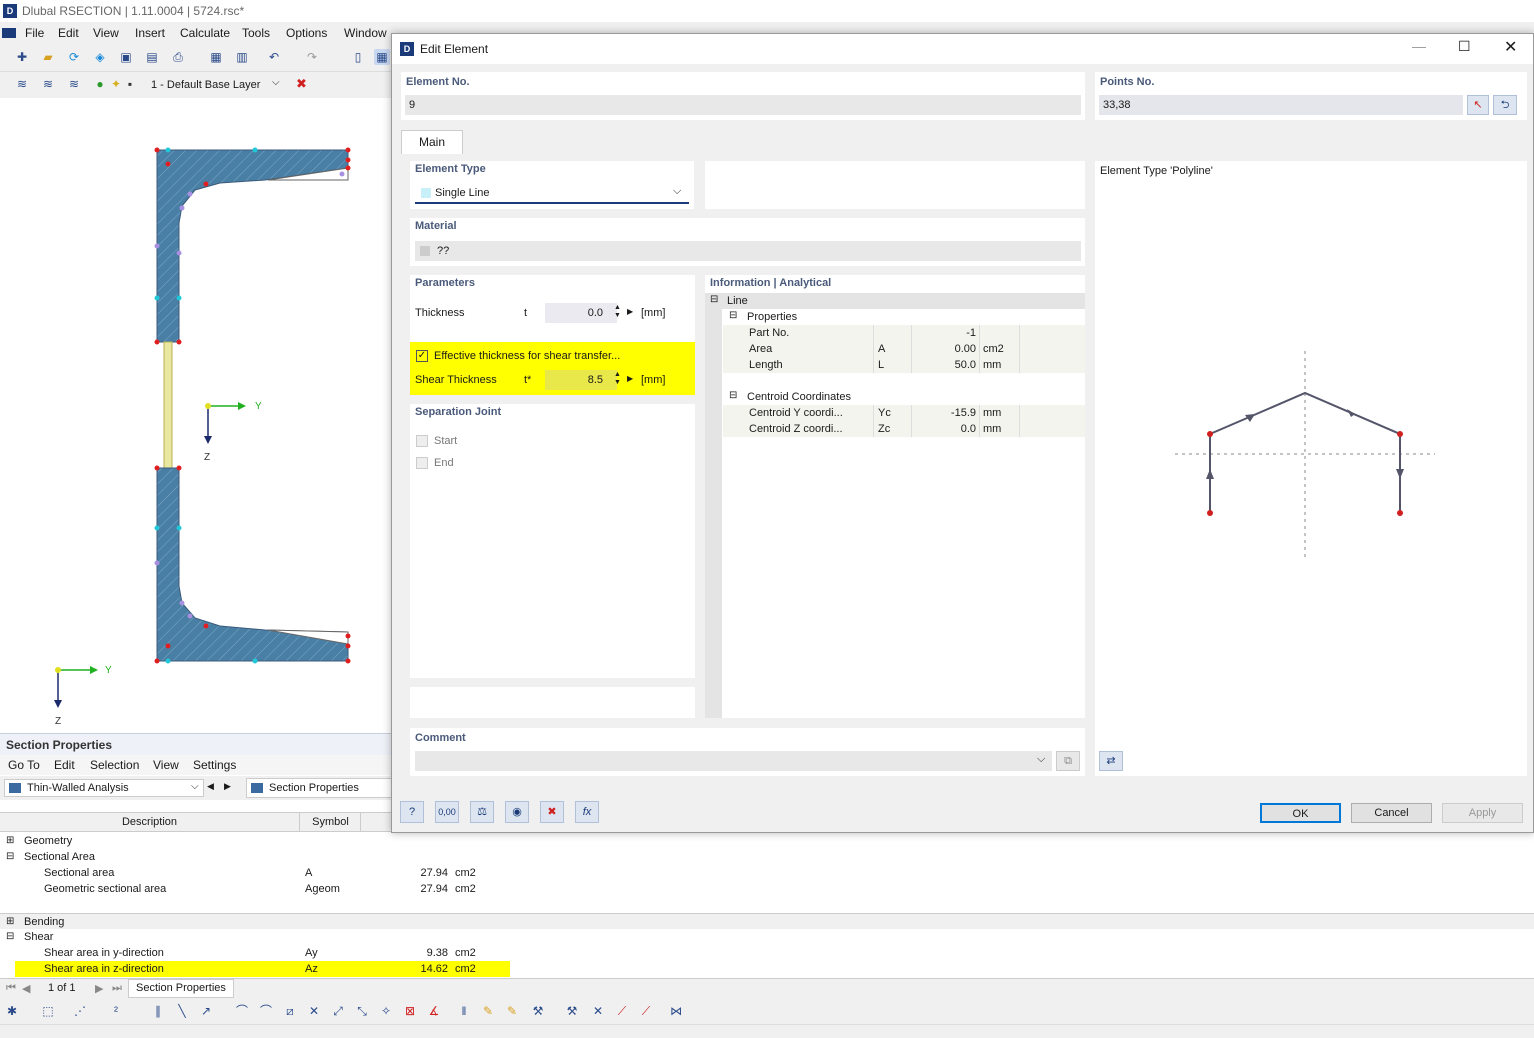 The image size is (1534, 1038). What do you see at coordinates (74, 84) in the screenshot?
I see `layers-stack-icon: ≋` at bounding box center [74, 84].